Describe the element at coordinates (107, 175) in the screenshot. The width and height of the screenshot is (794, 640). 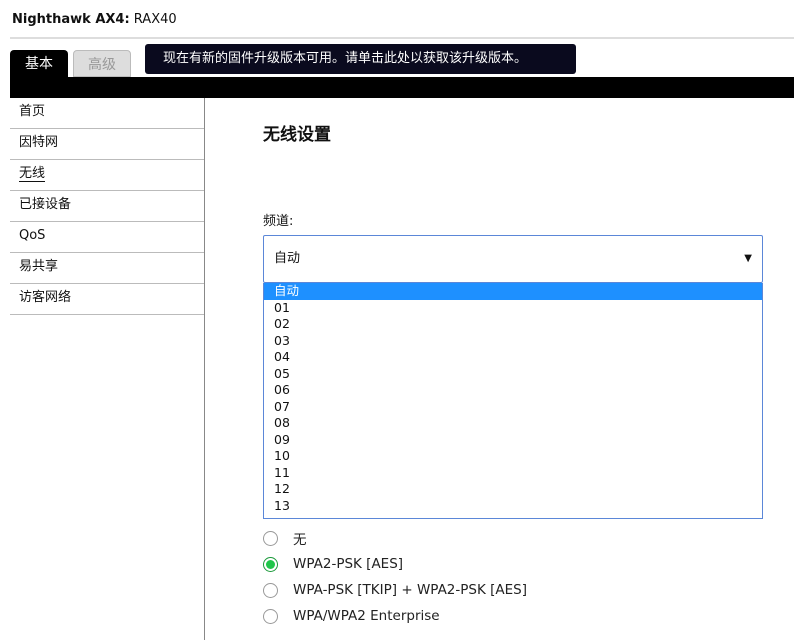
I see `sidebar-item: 无线` at that location.